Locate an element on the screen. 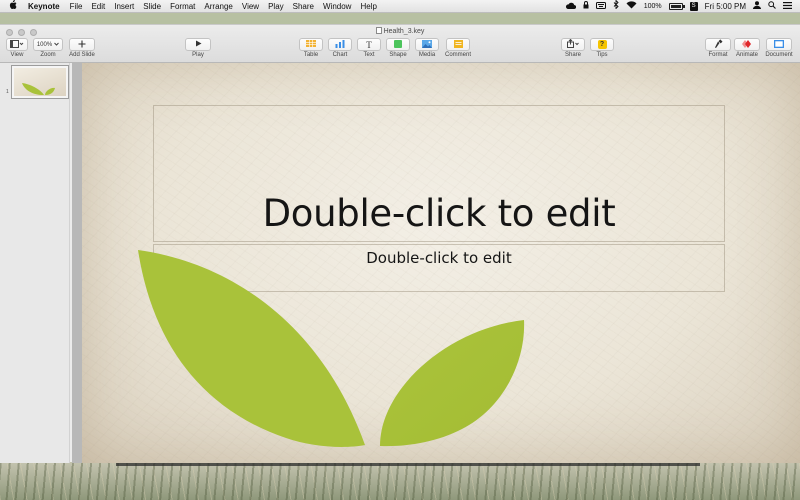 The height and width of the screenshot is (500, 800). play-tool: Play is located at coordinates (198, 48).